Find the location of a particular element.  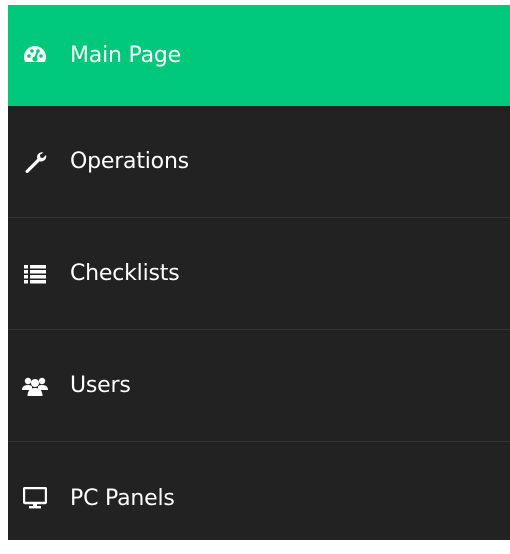

sidebar-item-label: Users is located at coordinates (100, 385).